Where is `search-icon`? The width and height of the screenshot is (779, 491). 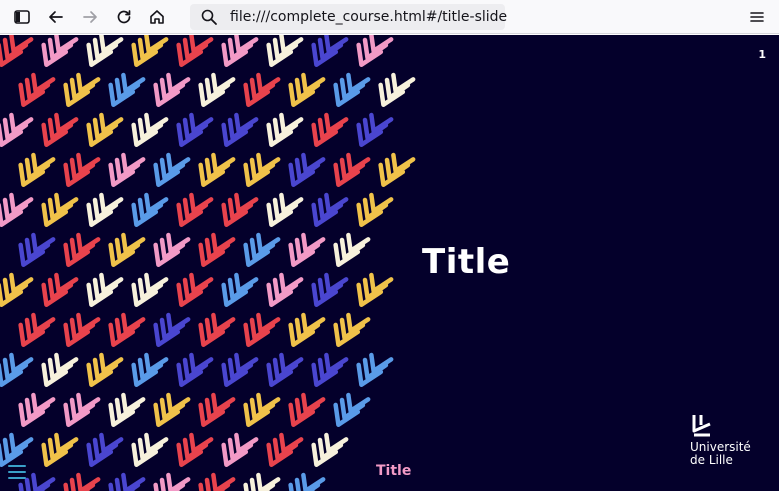 search-icon is located at coordinates (209, 17).